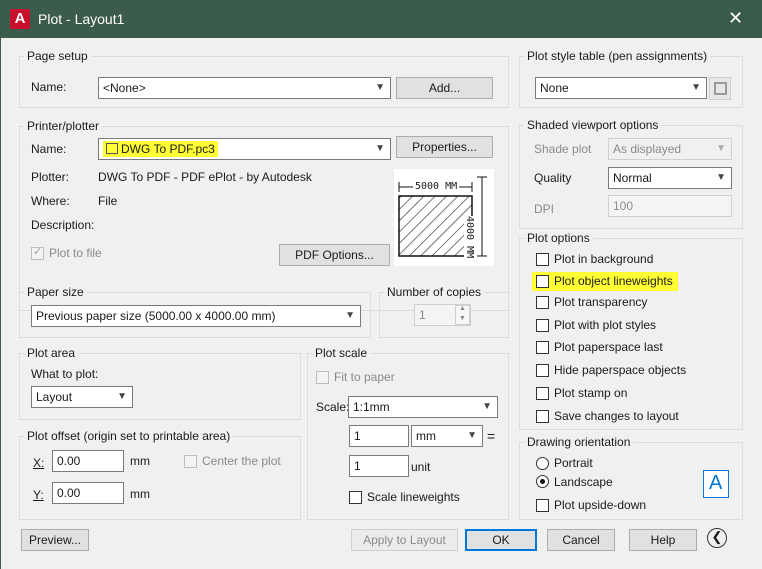 This screenshot has width=762, height=569. Describe the element at coordinates (601, 302) in the screenshot. I see `option-label: Plot transparency` at that location.